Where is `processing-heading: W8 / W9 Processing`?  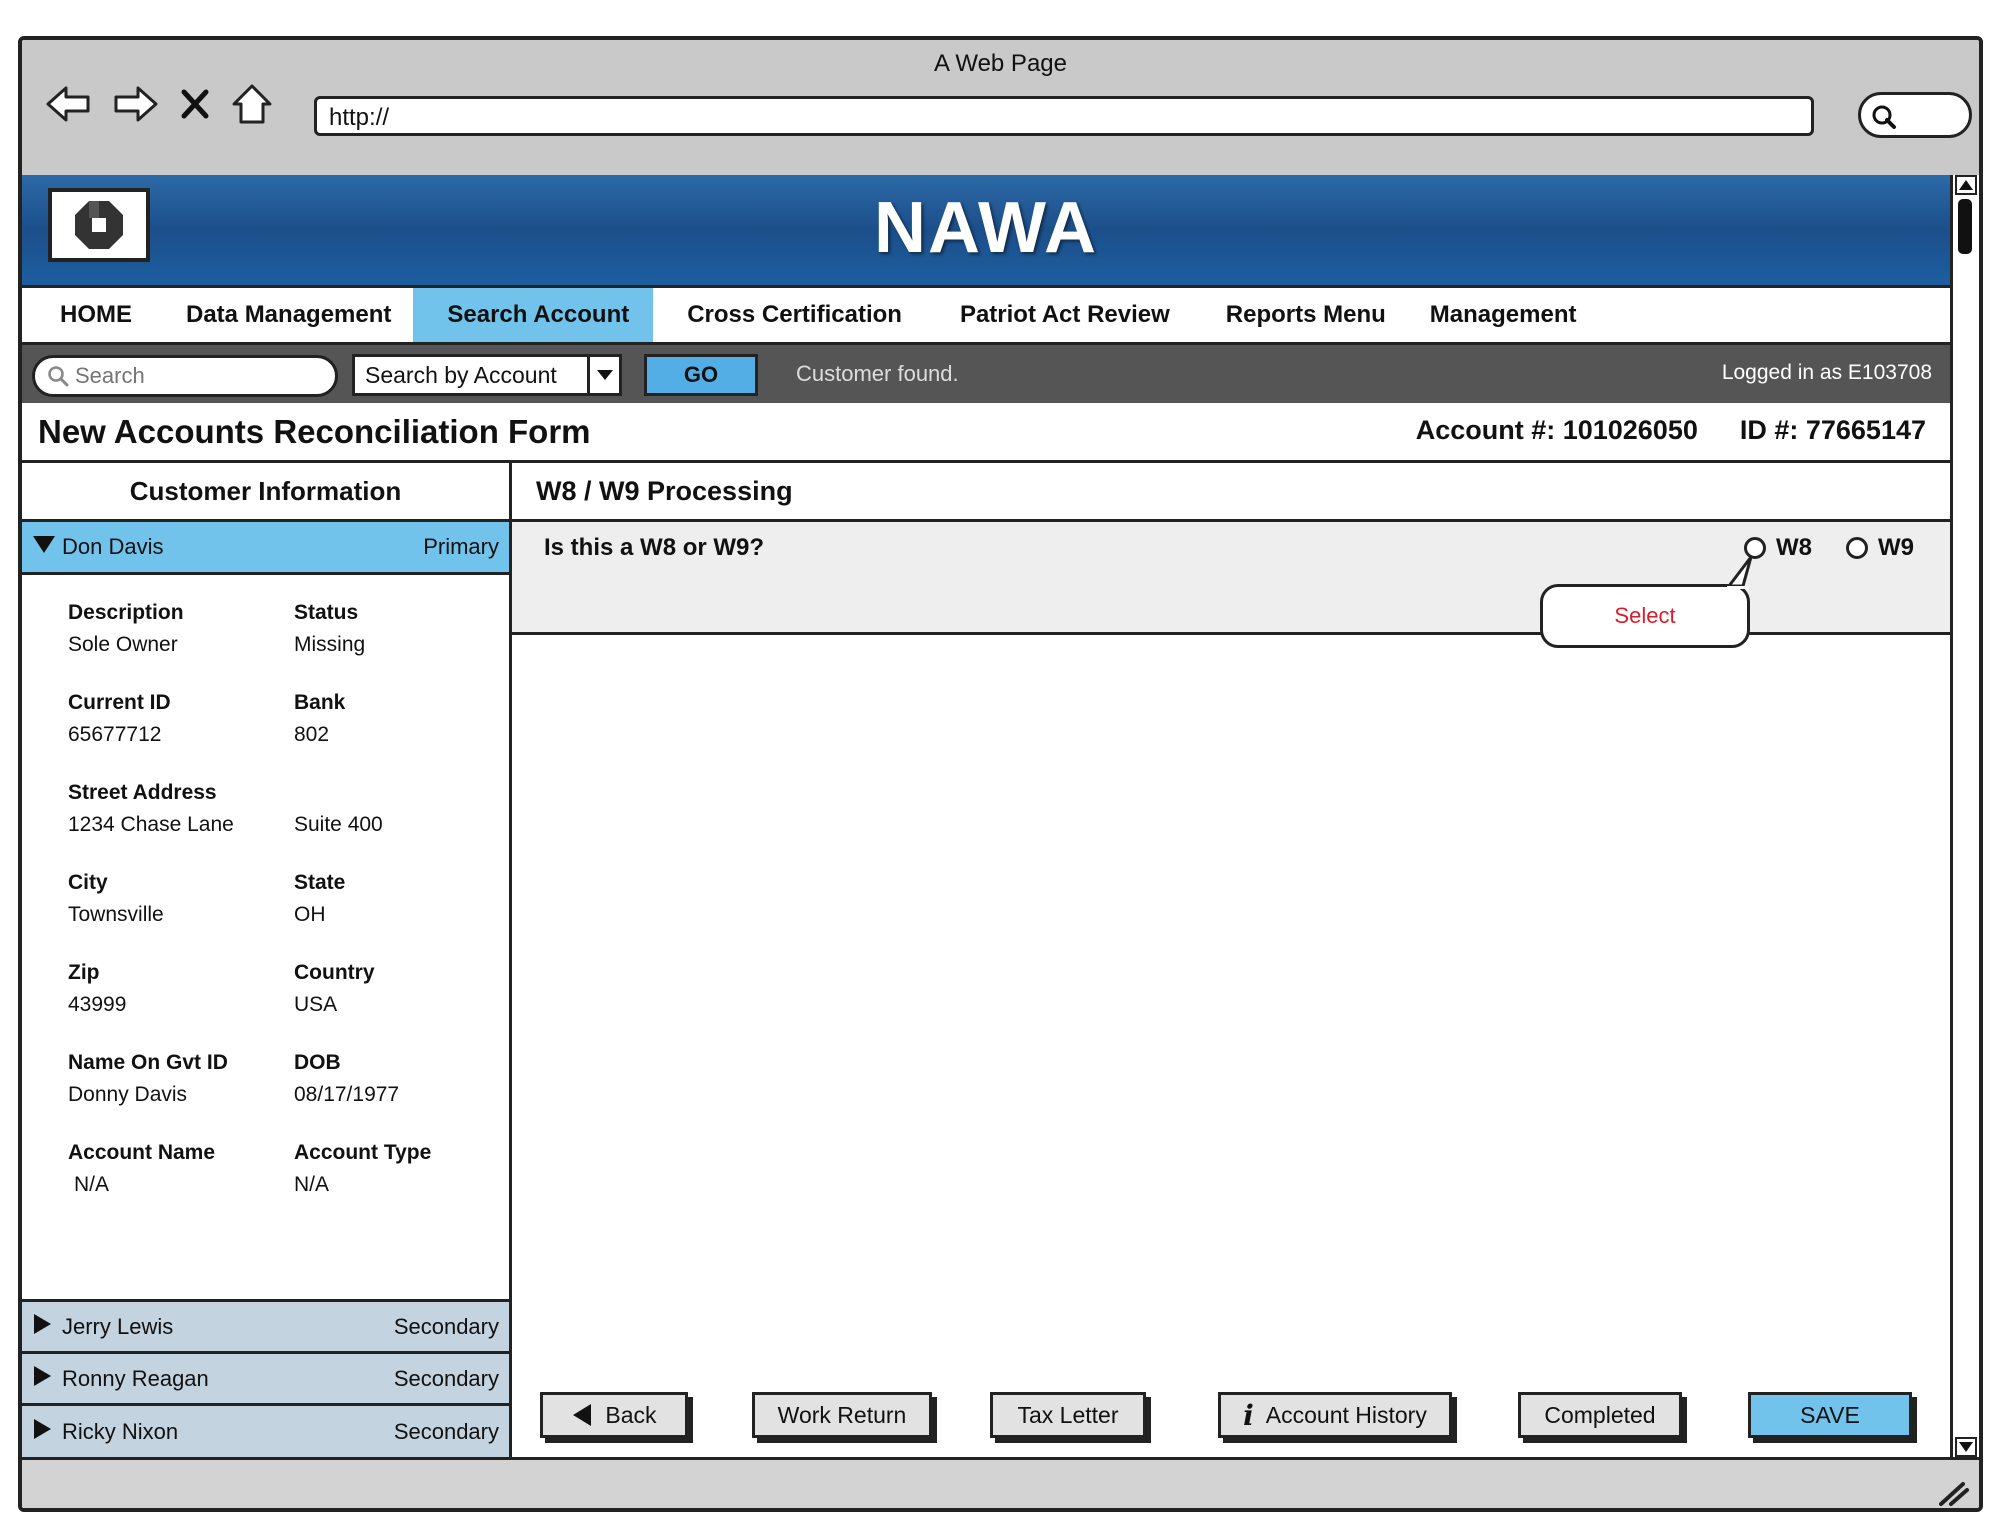 processing-heading: W8 / W9 Processing is located at coordinates (1231, 492).